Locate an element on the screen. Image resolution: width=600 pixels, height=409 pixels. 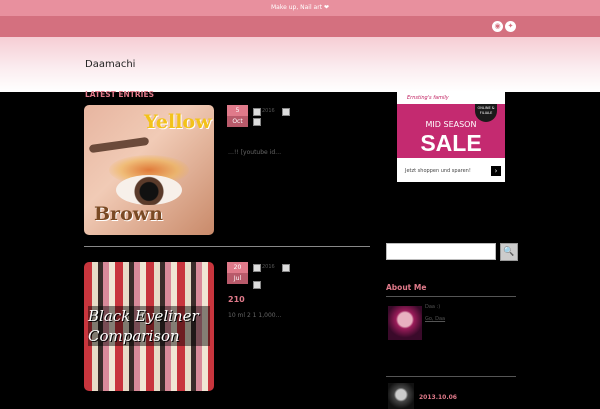
post-day: 20 is located at coordinates (237, 267).